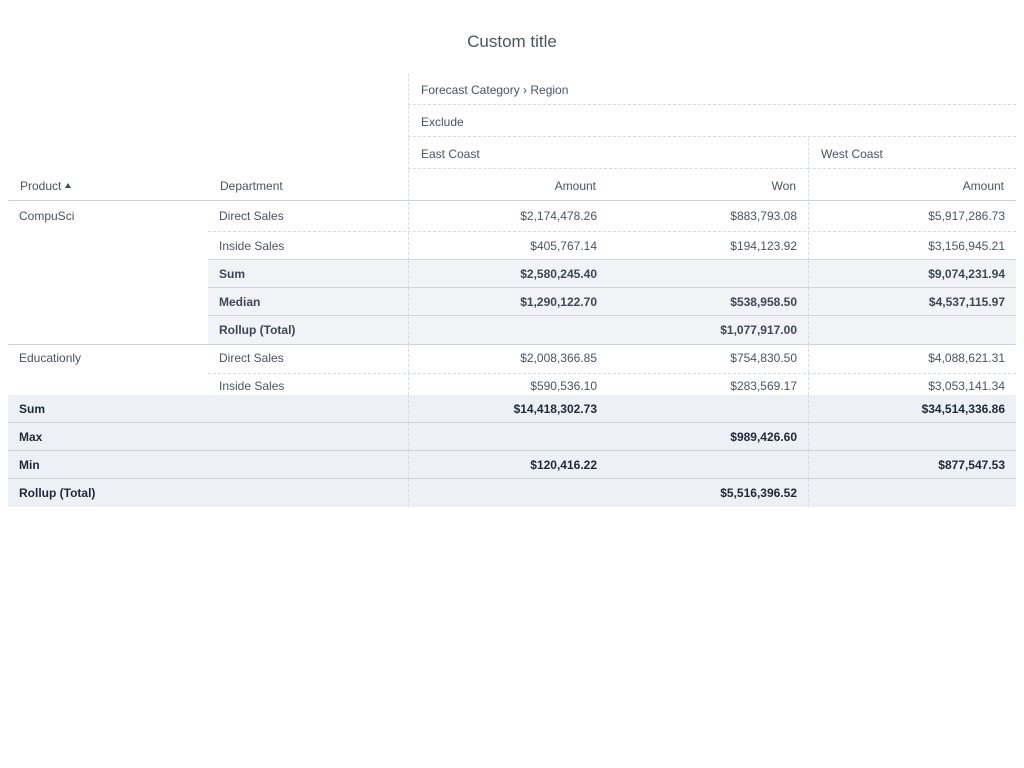 Image resolution: width=1024 pixels, height=768 pixels. What do you see at coordinates (708, 437) in the screenshot?
I see `grand-total-cell: $989,426.60` at bounding box center [708, 437].